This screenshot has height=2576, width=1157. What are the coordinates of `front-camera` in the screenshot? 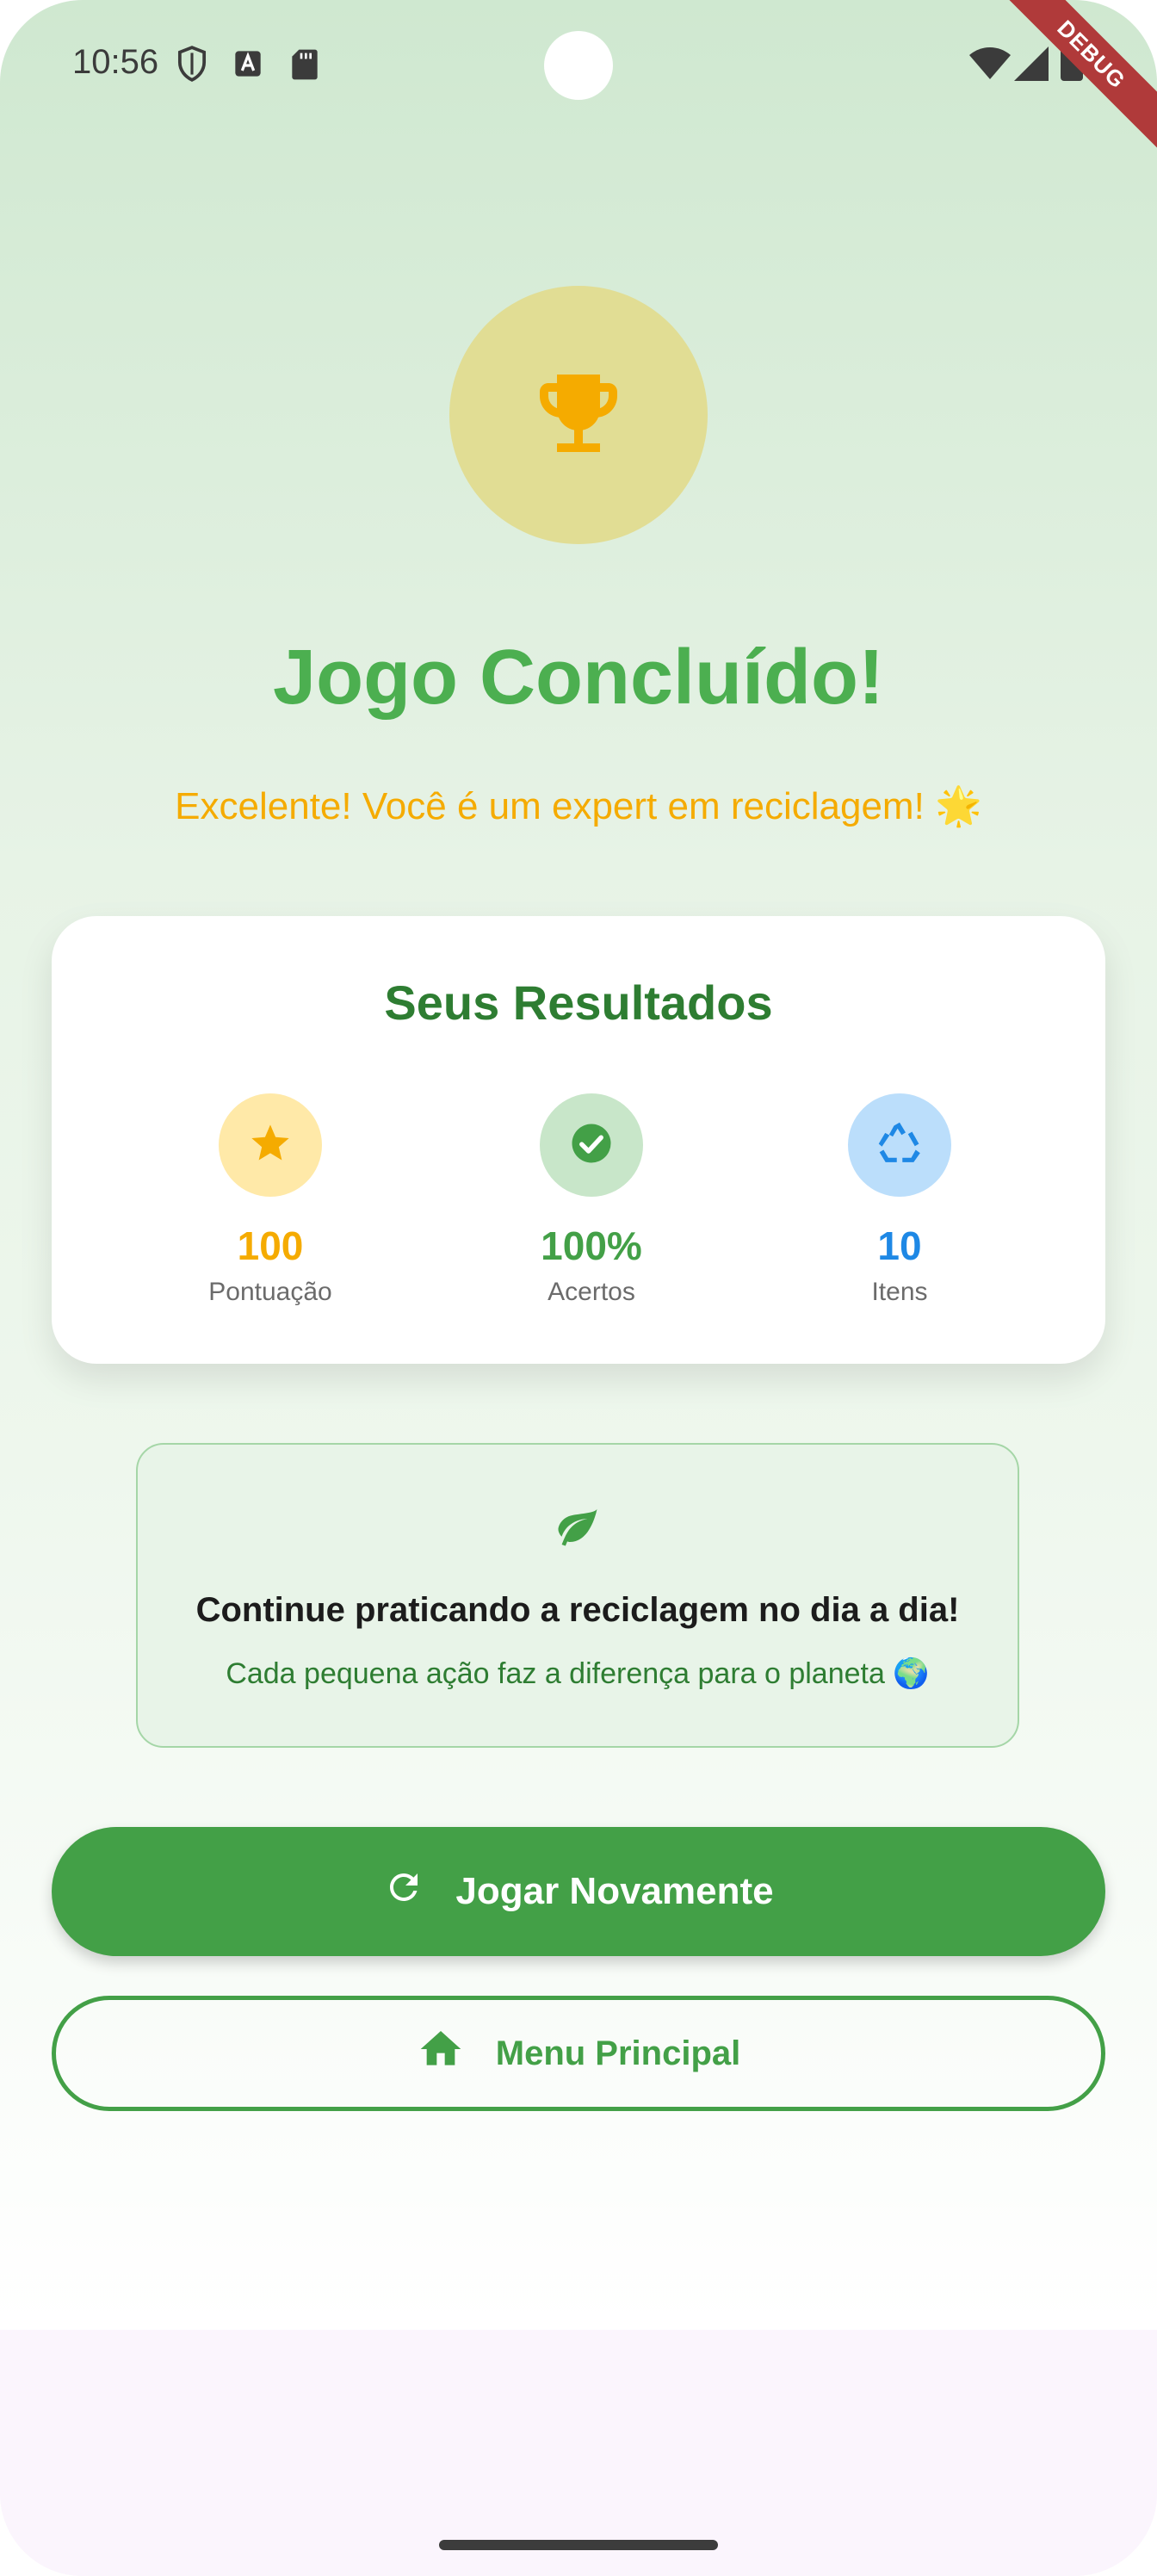 It's located at (579, 65).